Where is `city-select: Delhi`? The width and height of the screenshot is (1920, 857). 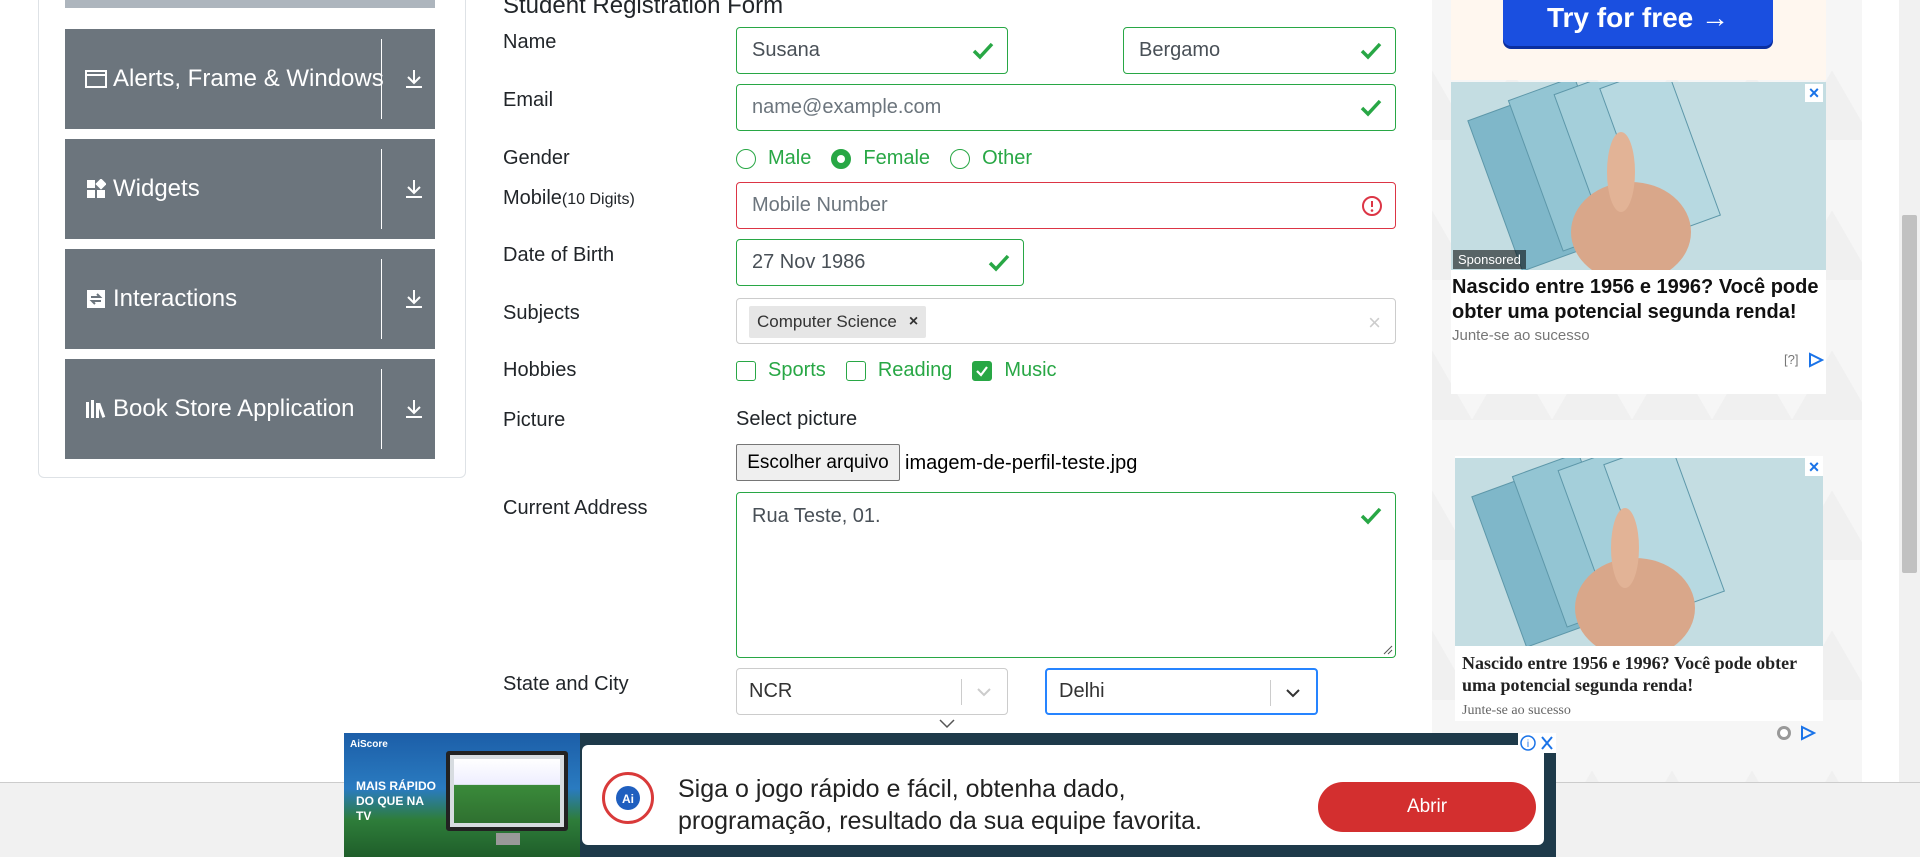 city-select: Delhi is located at coordinates (1181, 691).